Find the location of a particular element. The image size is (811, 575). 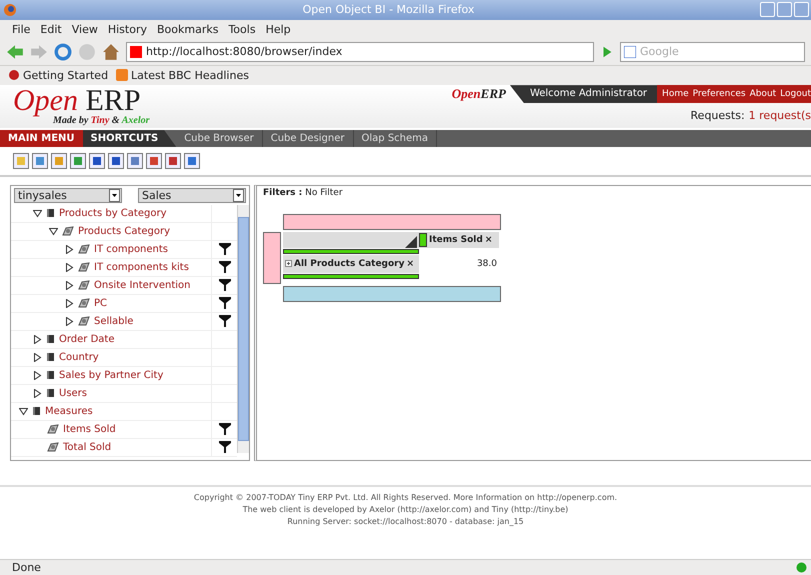

status-text: Done is located at coordinates (26, 567).